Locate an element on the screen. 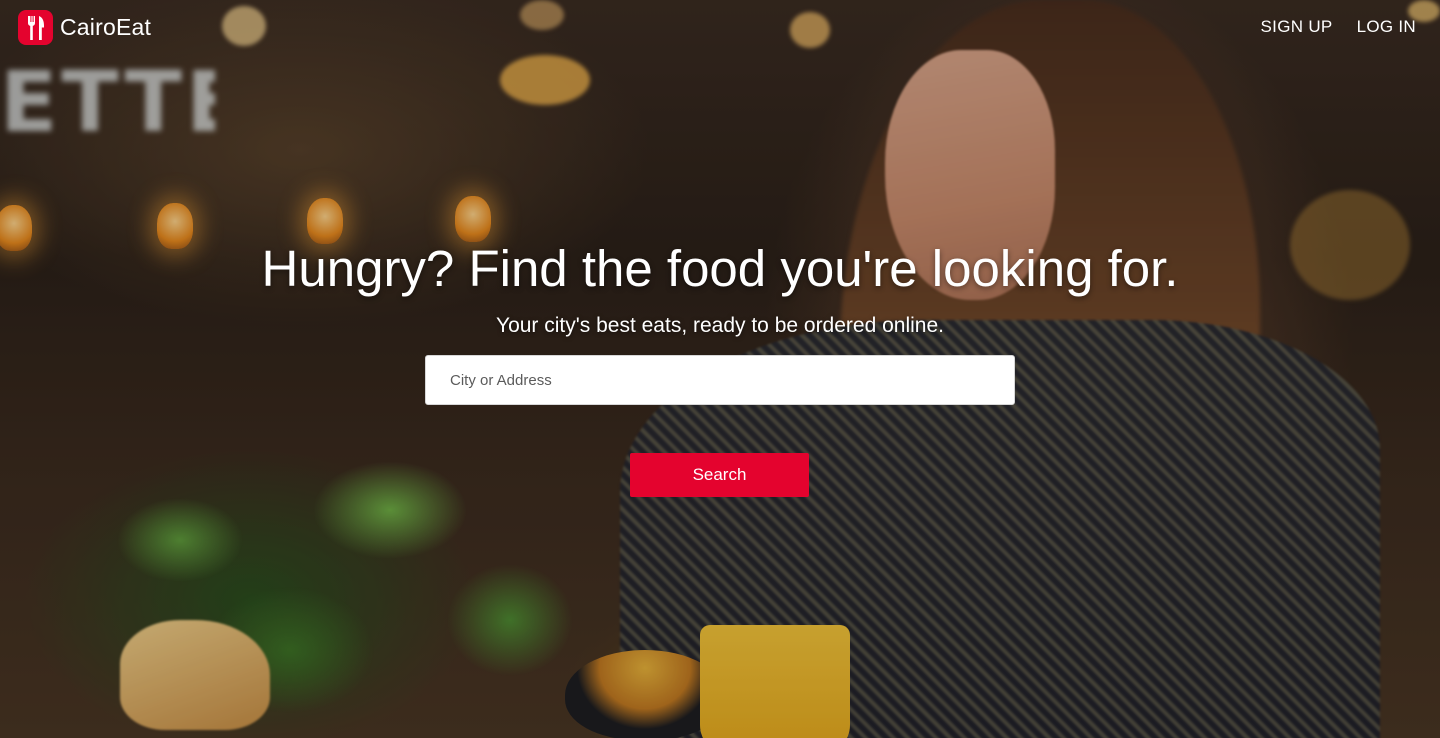 The image size is (1440, 738). brand-name: CairoEat is located at coordinates (106, 27).